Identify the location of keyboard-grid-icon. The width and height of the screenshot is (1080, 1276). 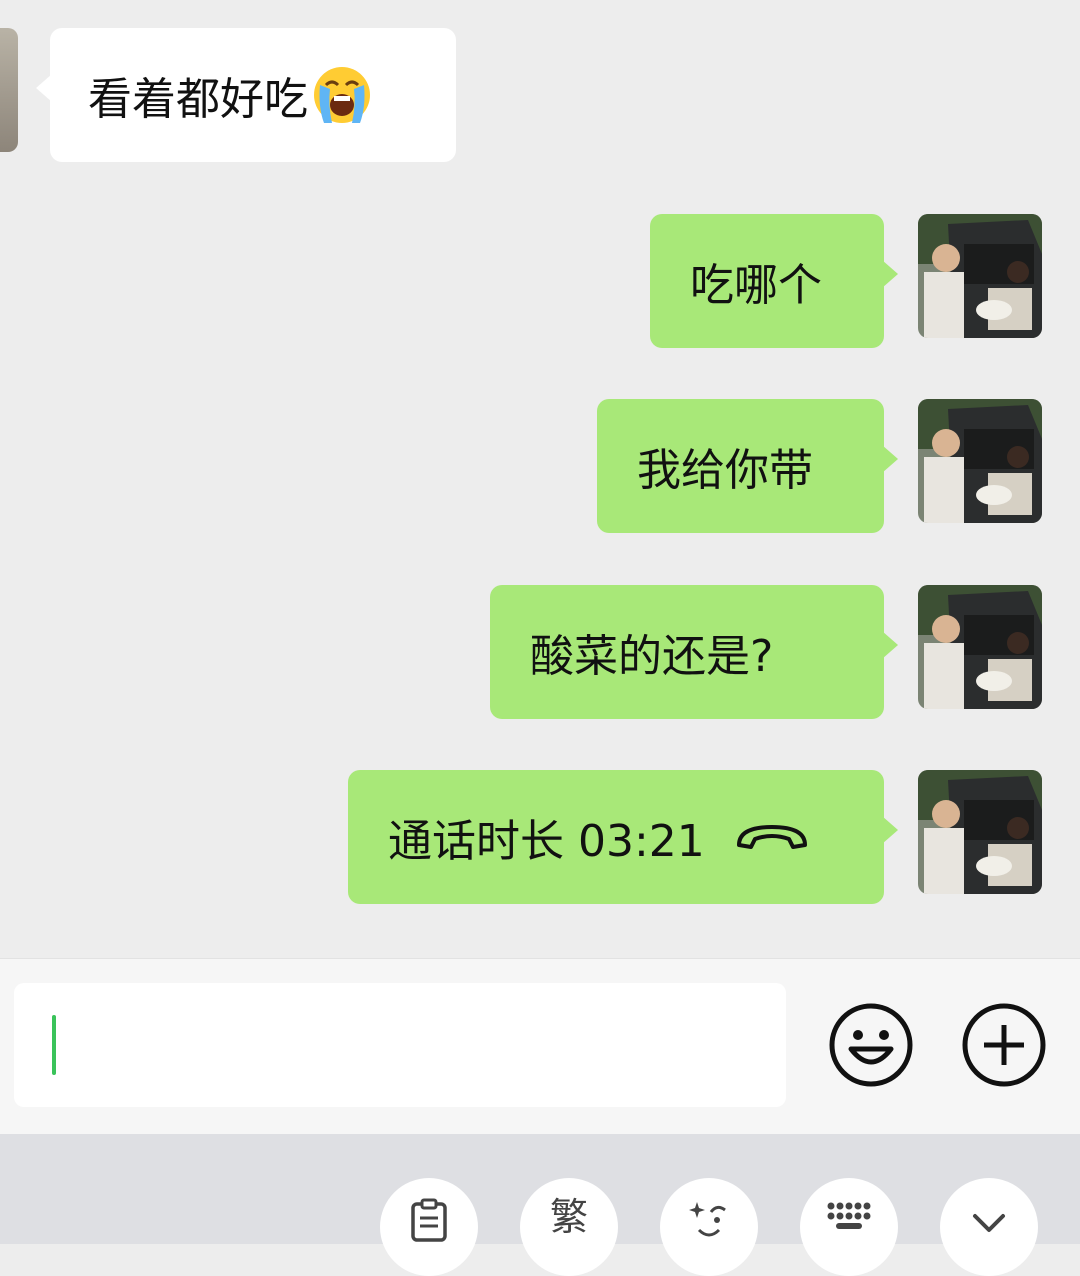
(849, 1215).